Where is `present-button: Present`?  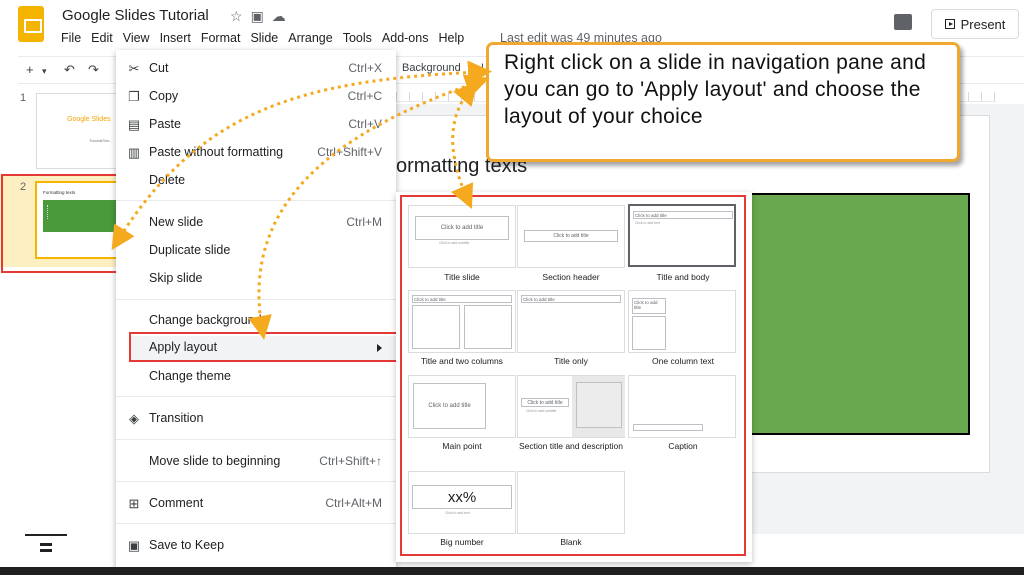
present-button: Present is located at coordinates (975, 24).